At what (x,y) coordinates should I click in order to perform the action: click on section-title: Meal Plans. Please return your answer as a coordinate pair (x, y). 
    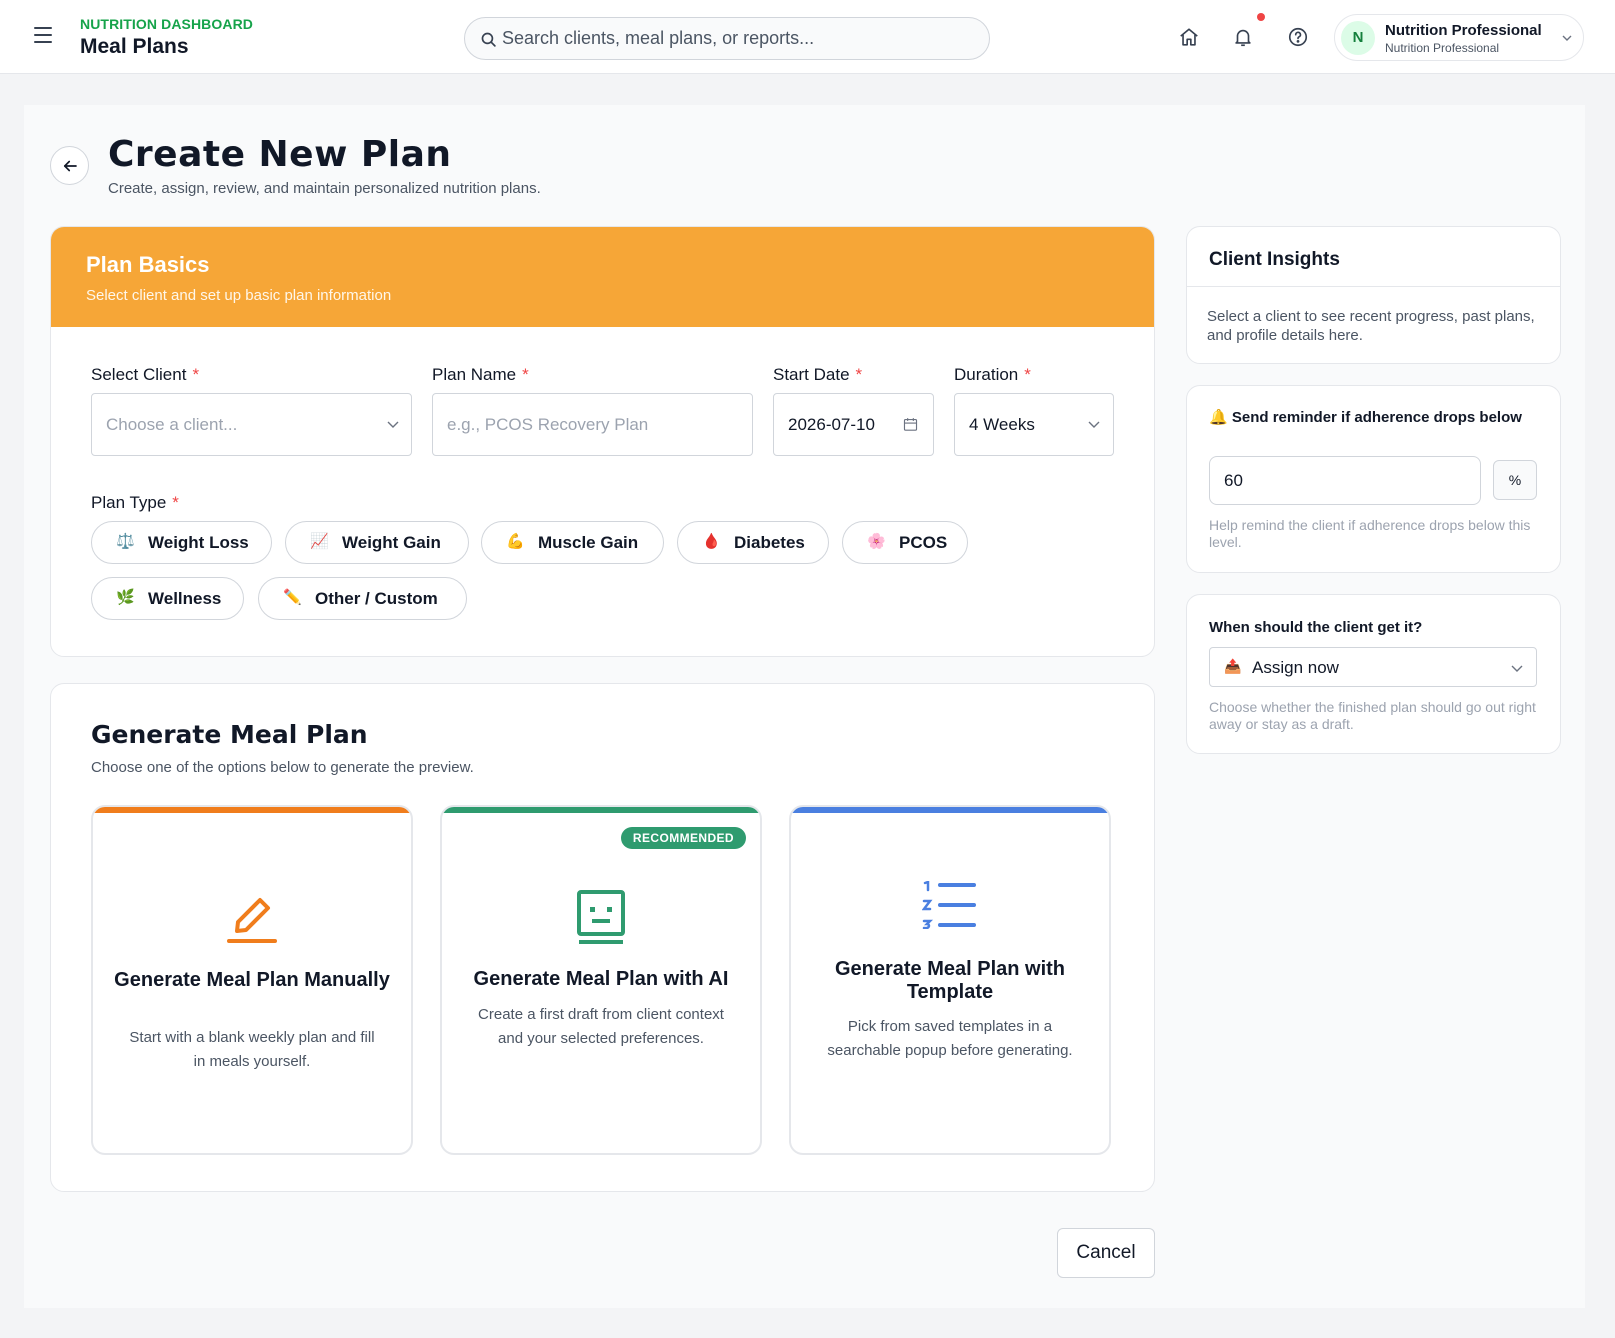
    Looking at the image, I should click on (134, 46).